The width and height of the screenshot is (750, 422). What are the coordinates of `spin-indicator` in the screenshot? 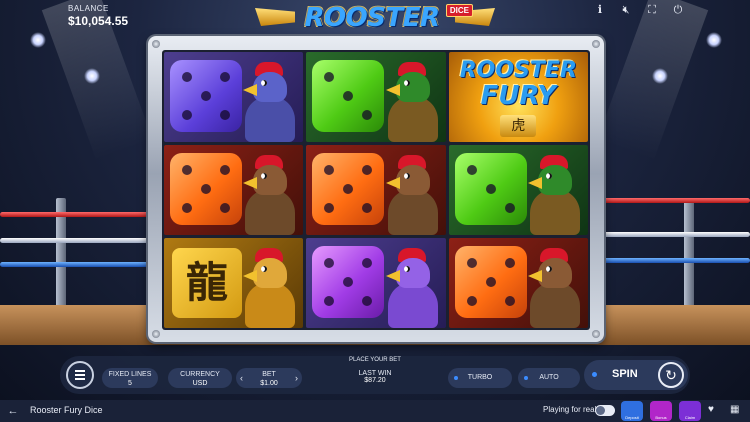 It's located at (594, 374).